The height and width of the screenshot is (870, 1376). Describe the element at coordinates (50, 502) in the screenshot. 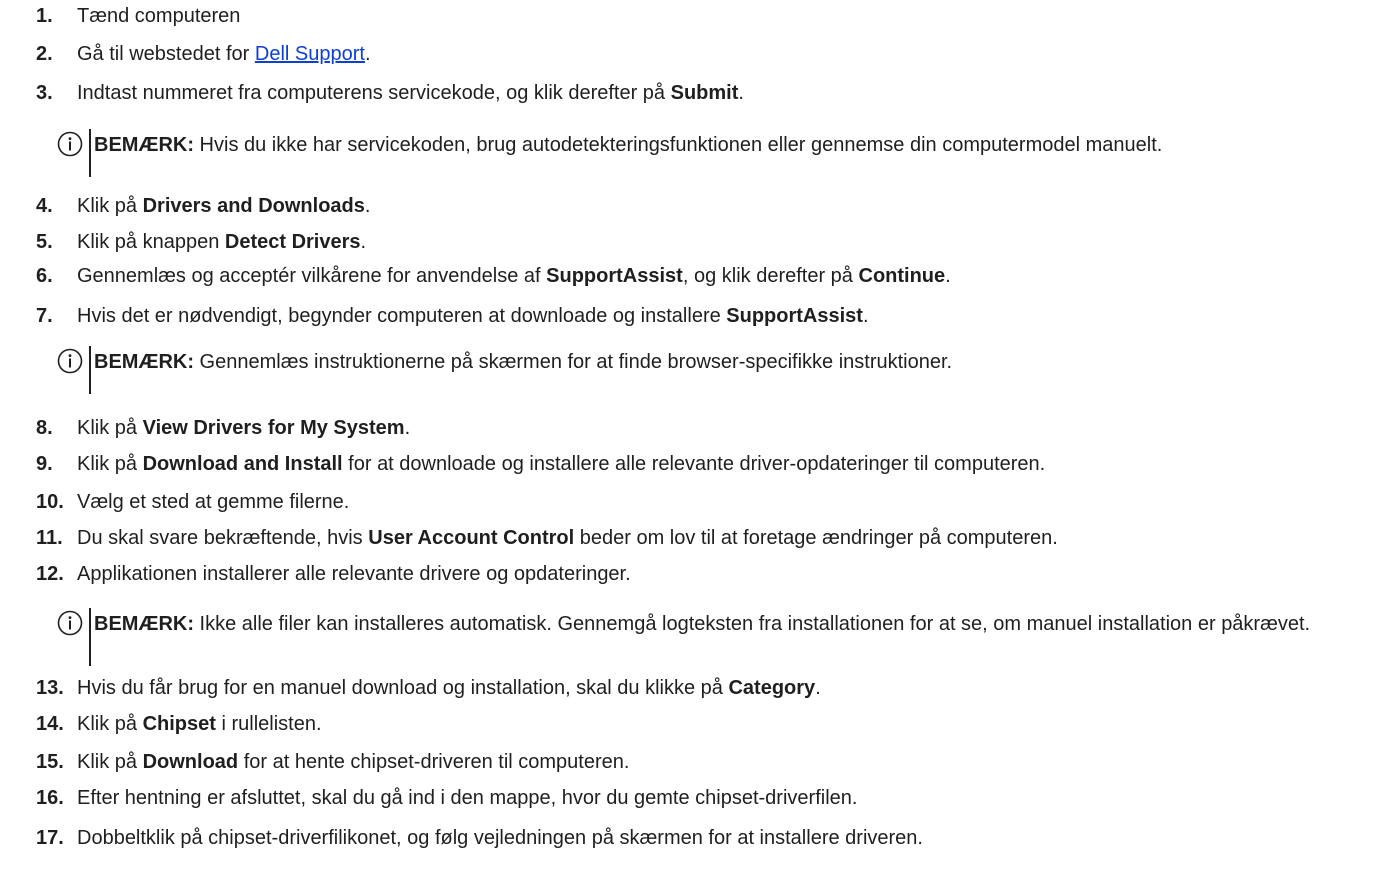

I see `step-number: 10.` at that location.